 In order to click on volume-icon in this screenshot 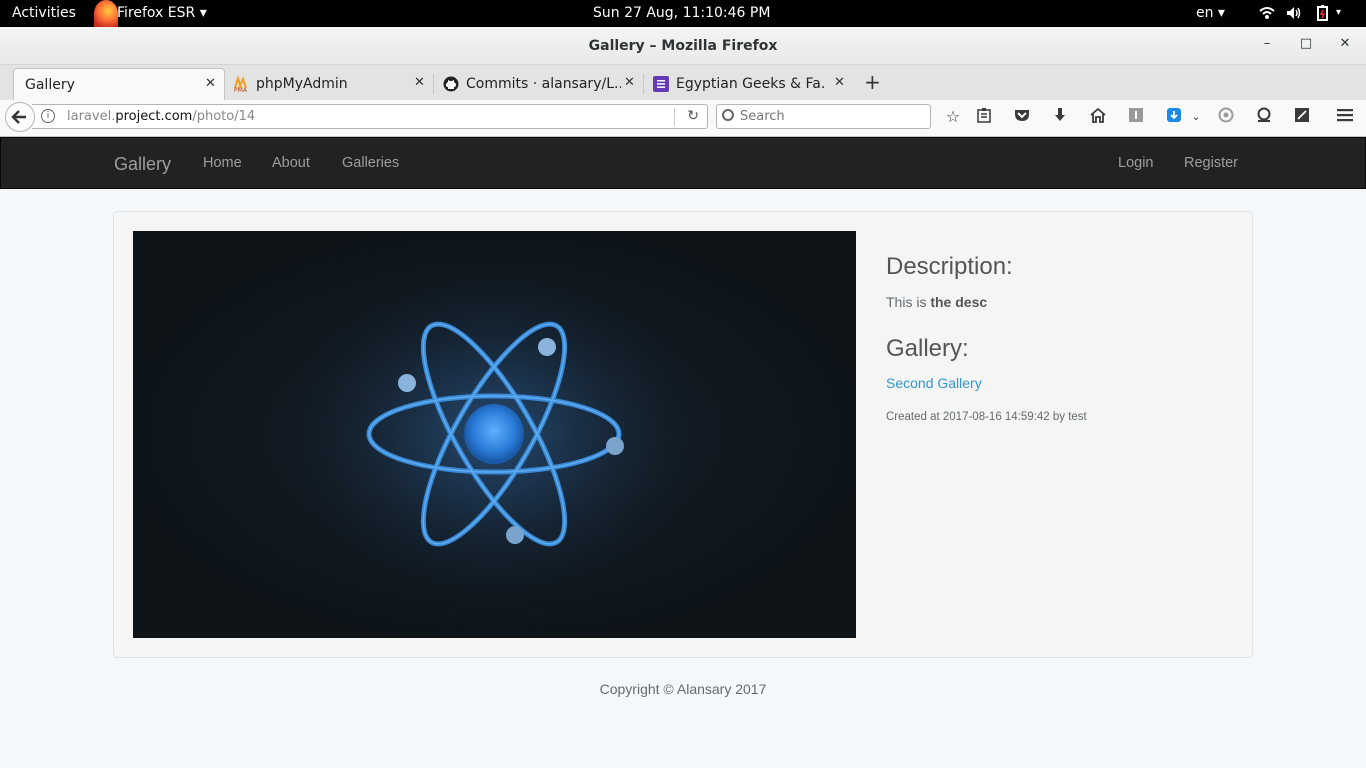, I will do `click(1294, 13)`.